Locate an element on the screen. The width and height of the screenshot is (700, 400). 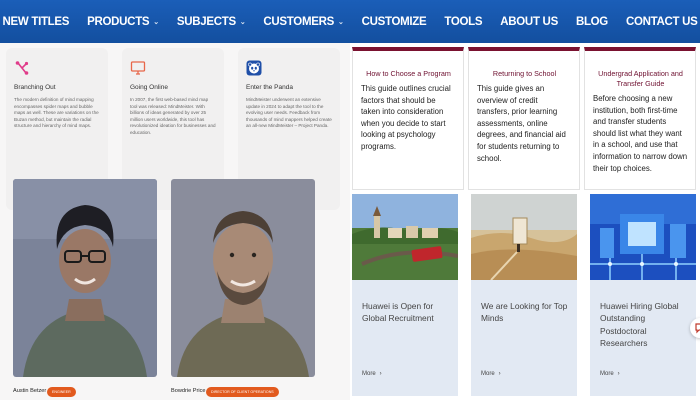
panda-icon is located at coordinates (254, 68).